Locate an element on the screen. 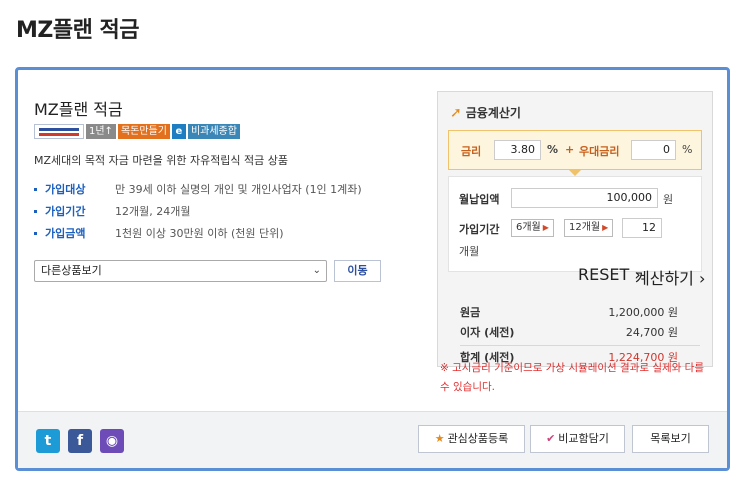  page-title: MZ플랜 적금 is located at coordinates (77, 30).